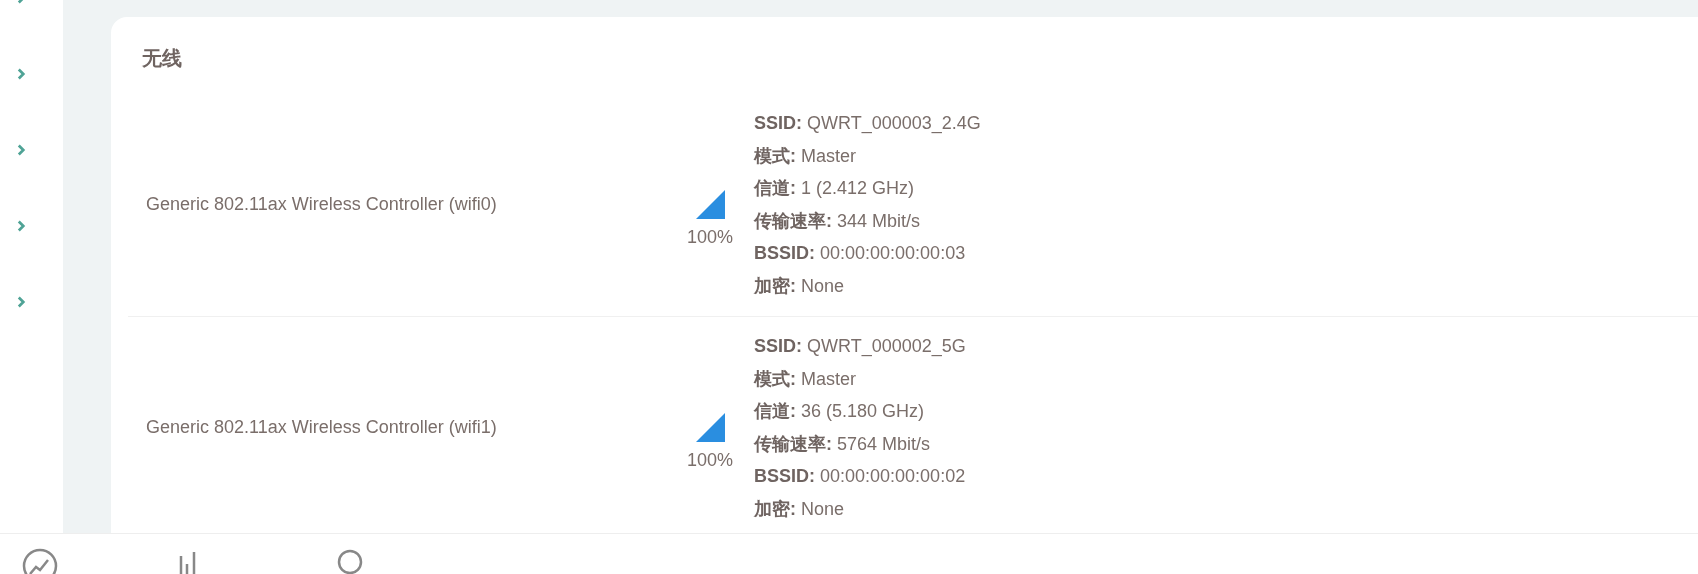 The image size is (1698, 574). Describe the element at coordinates (838, 221) in the screenshot. I see `detail-line: 传输速率: 344 Mbit/s` at that location.